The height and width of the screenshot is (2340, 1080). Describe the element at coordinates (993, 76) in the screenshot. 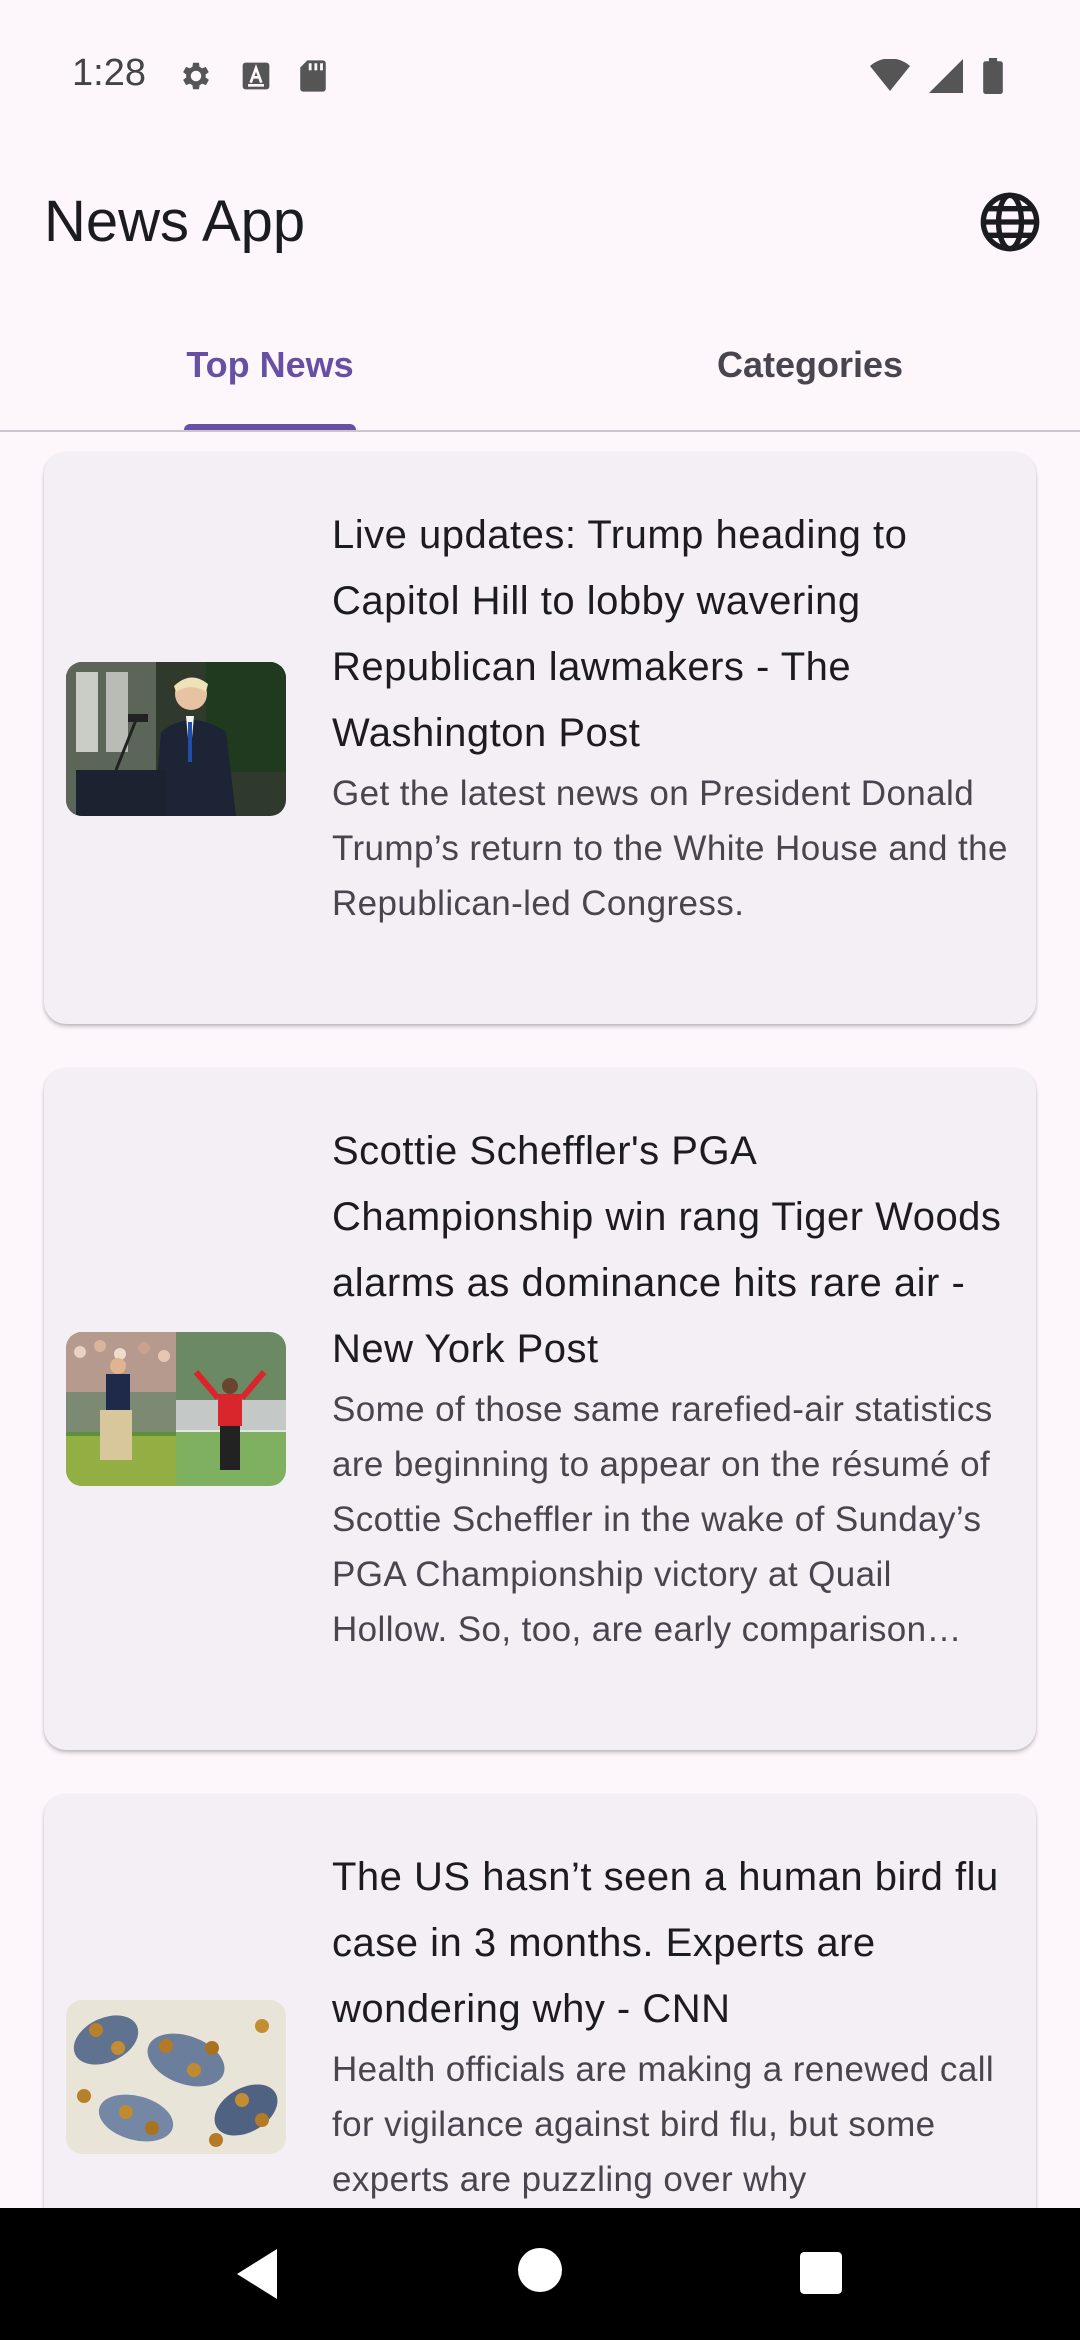

I see `battery-icon` at that location.